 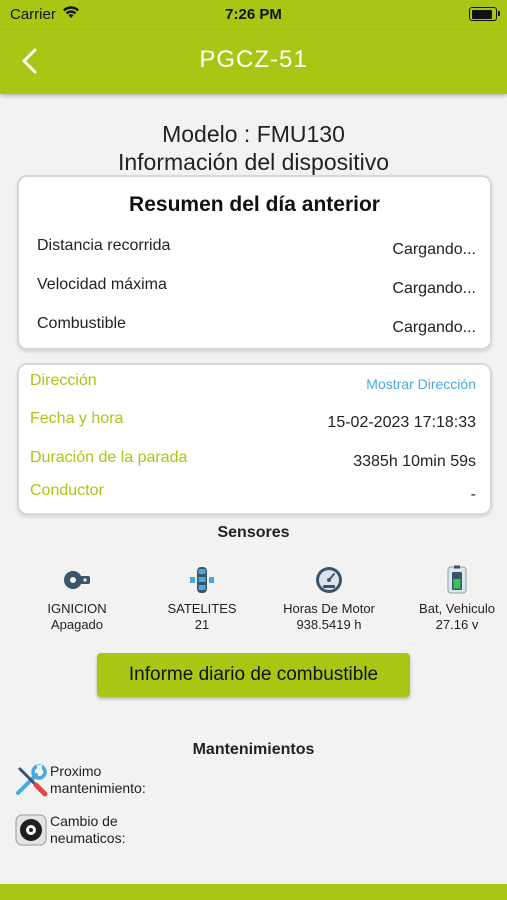 What do you see at coordinates (253, 749) in the screenshot?
I see `maintenance-title: Mantenimientos` at bounding box center [253, 749].